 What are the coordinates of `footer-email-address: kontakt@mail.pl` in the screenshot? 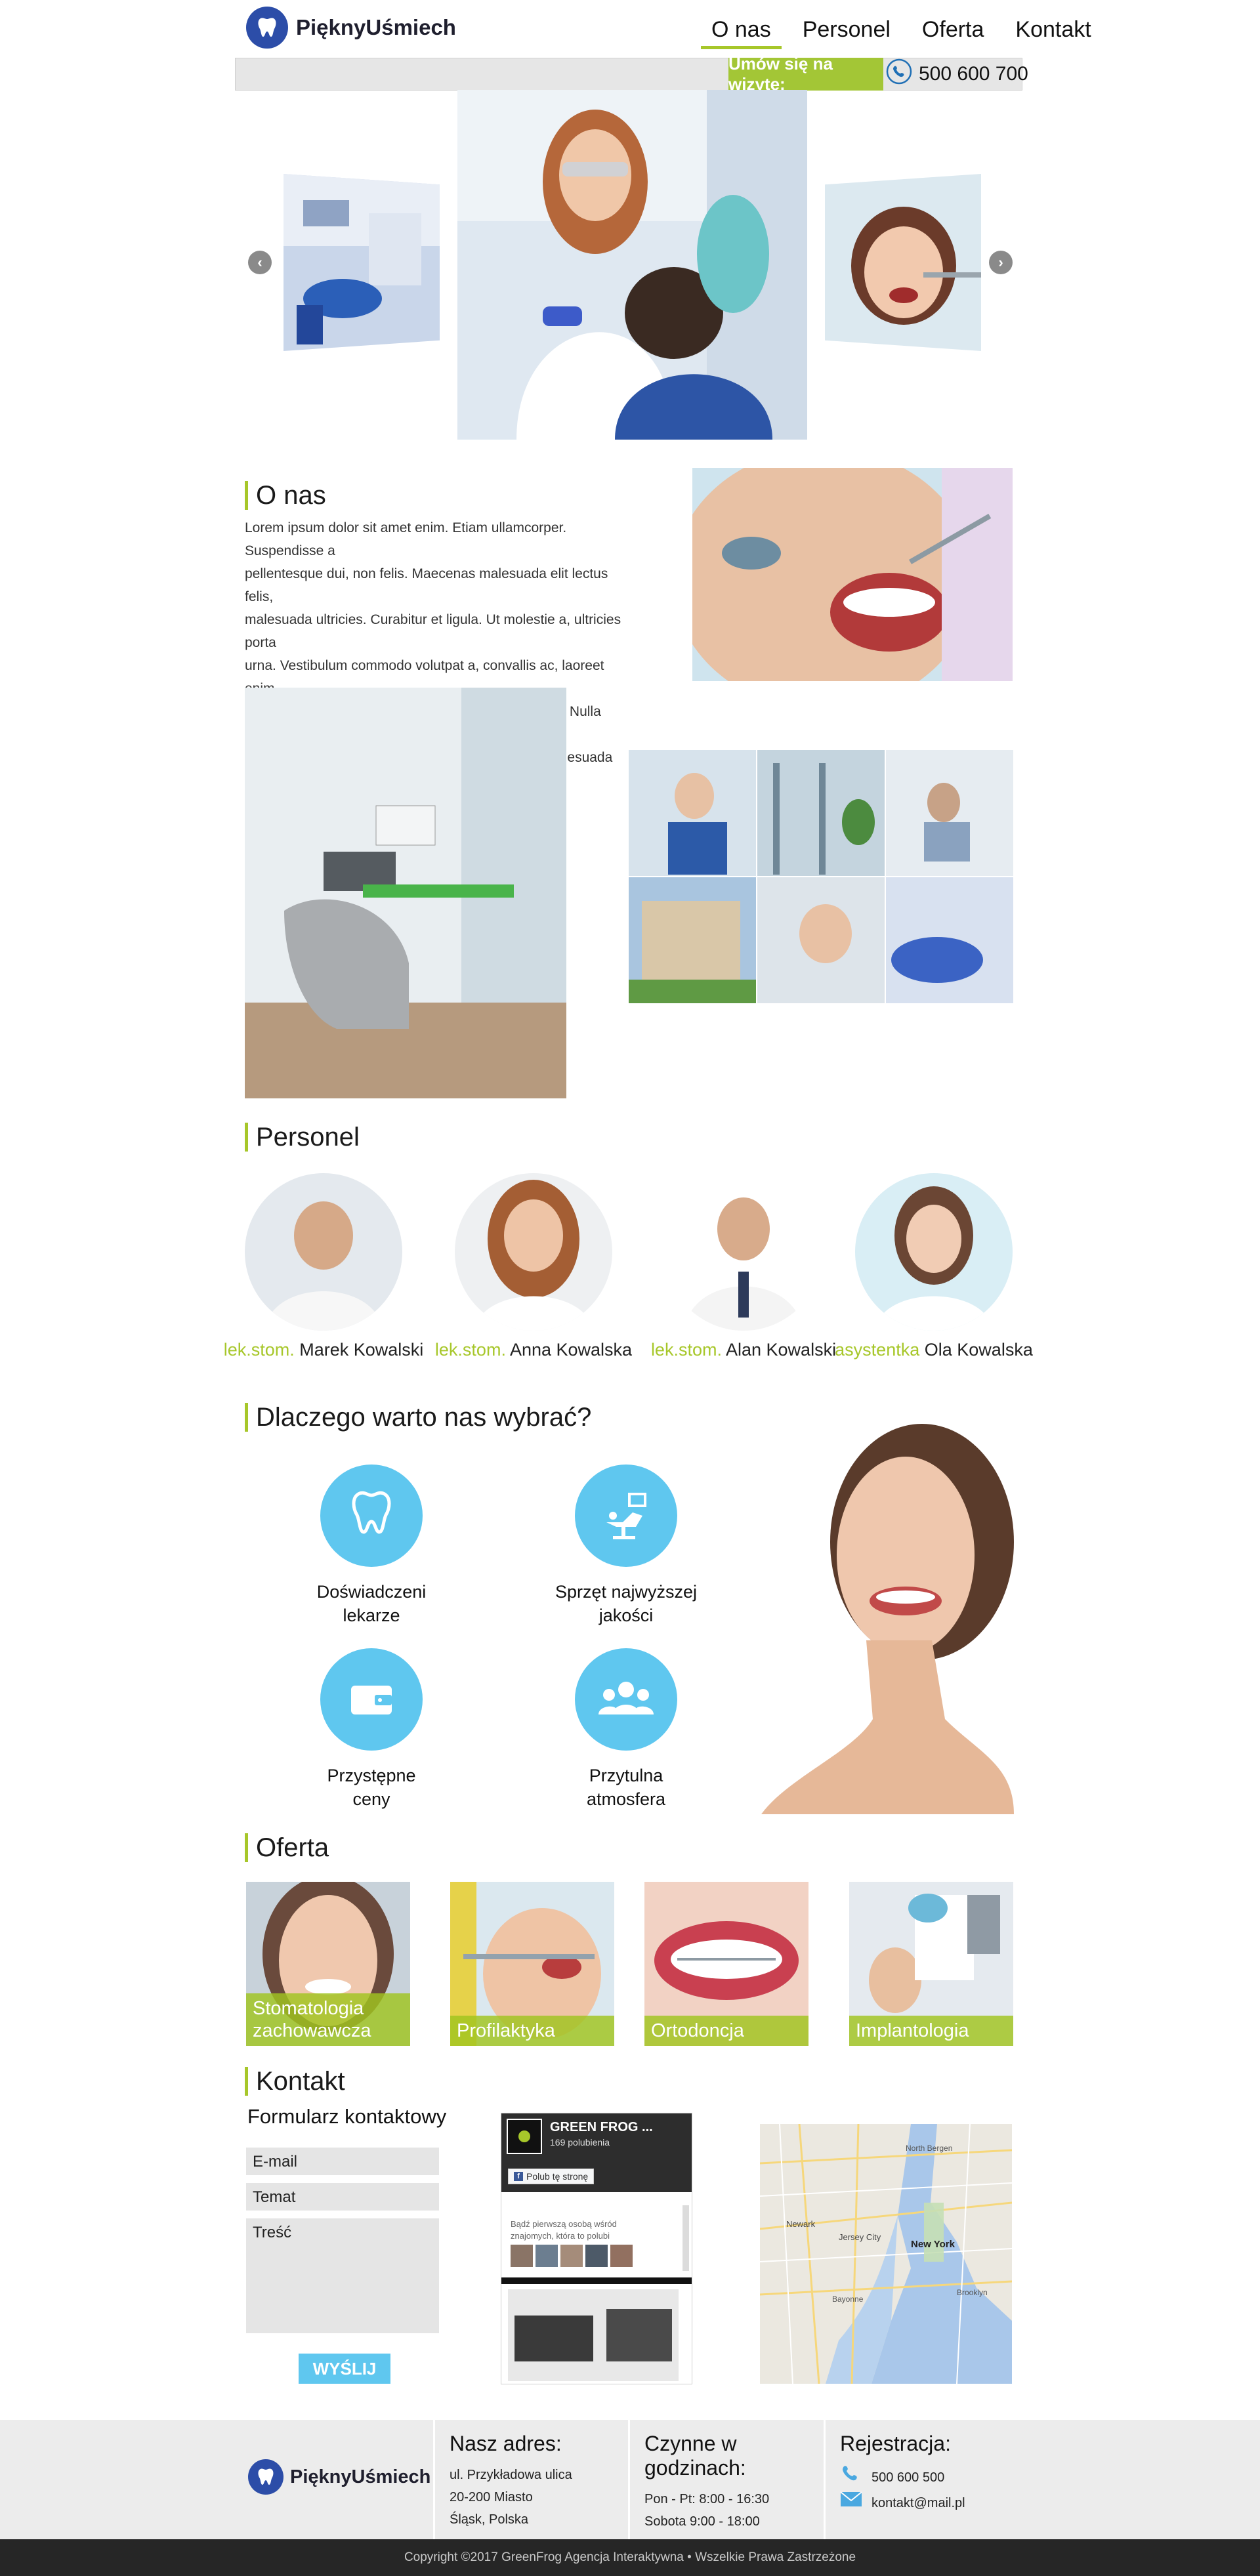 It's located at (918, 2502).